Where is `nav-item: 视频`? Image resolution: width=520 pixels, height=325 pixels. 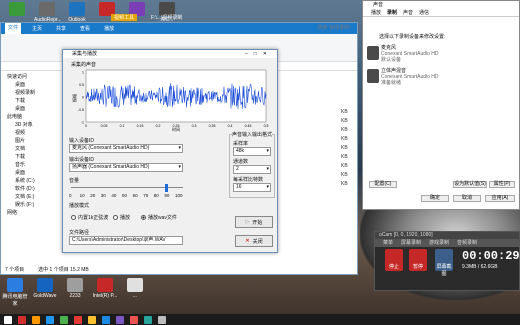 nav-item: 视频 is located at coordinates (31, 133).